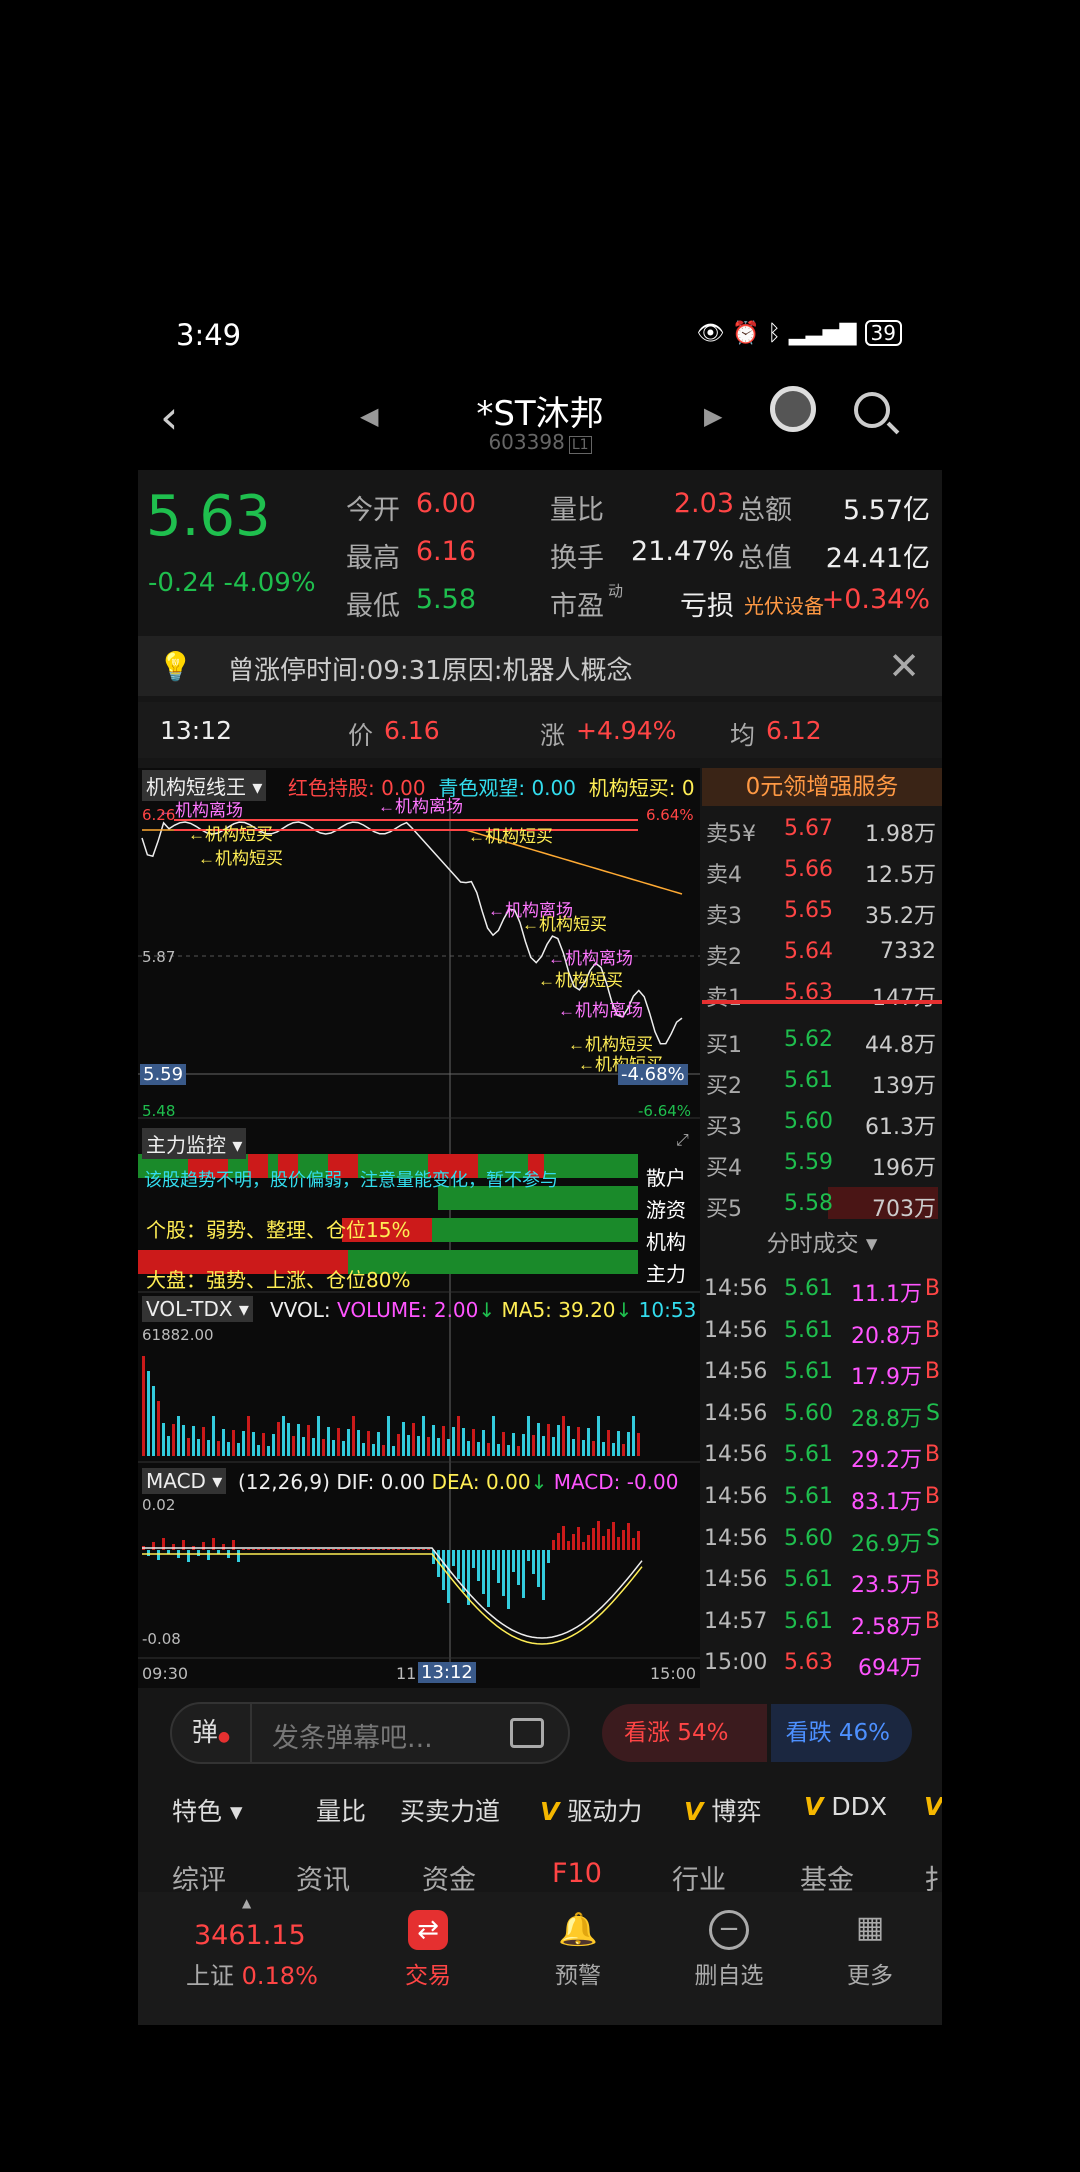  Describe the element at coordinates (822, 910) in the screenshot. I see `ask-row: 卖3 5.65 35.2万` at that location.